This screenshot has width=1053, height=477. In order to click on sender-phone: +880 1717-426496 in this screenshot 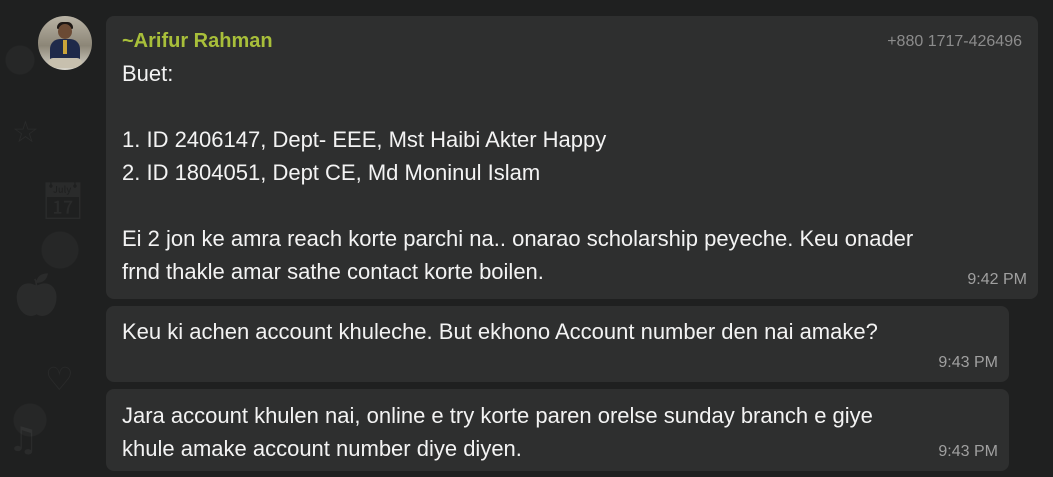, I will do `click(954, 41)`.